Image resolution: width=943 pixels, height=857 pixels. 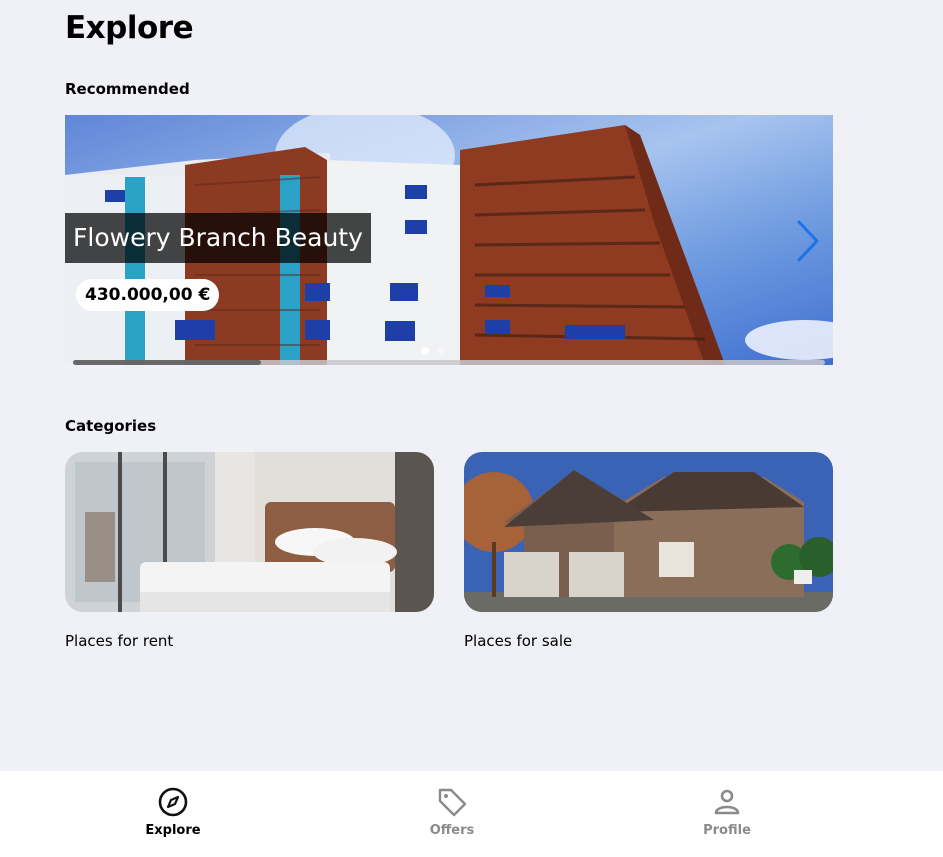 What do you see at coordinates (648, 532) in the screenshot?
I see `house-photo` at bounding box center [648, 532].